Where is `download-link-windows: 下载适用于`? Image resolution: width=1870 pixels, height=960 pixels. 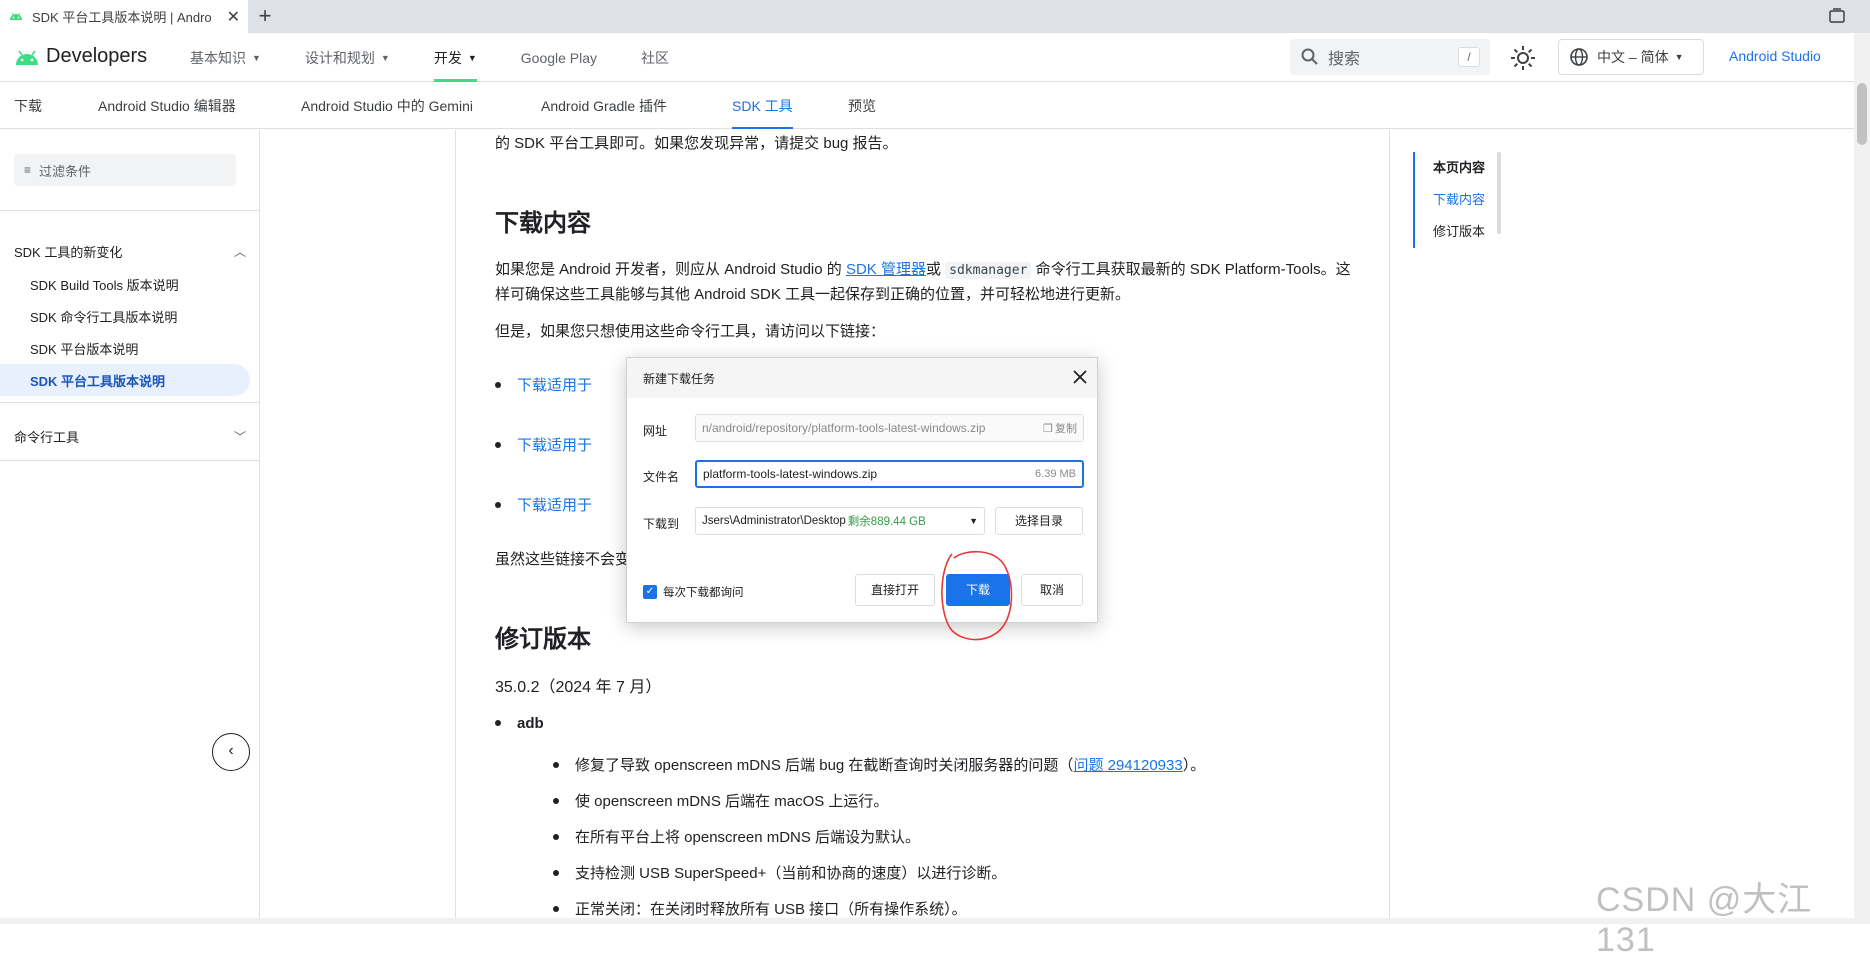 download-link-windows: 下载适用于 is located at coordinates (554, 385).